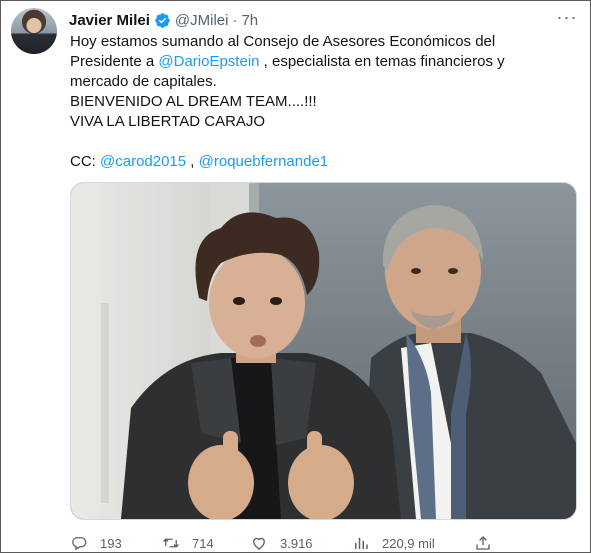 Image resolution: width=591 pixels, height=553 pixels. I want to click on retweet-icon, so click(171, 543).